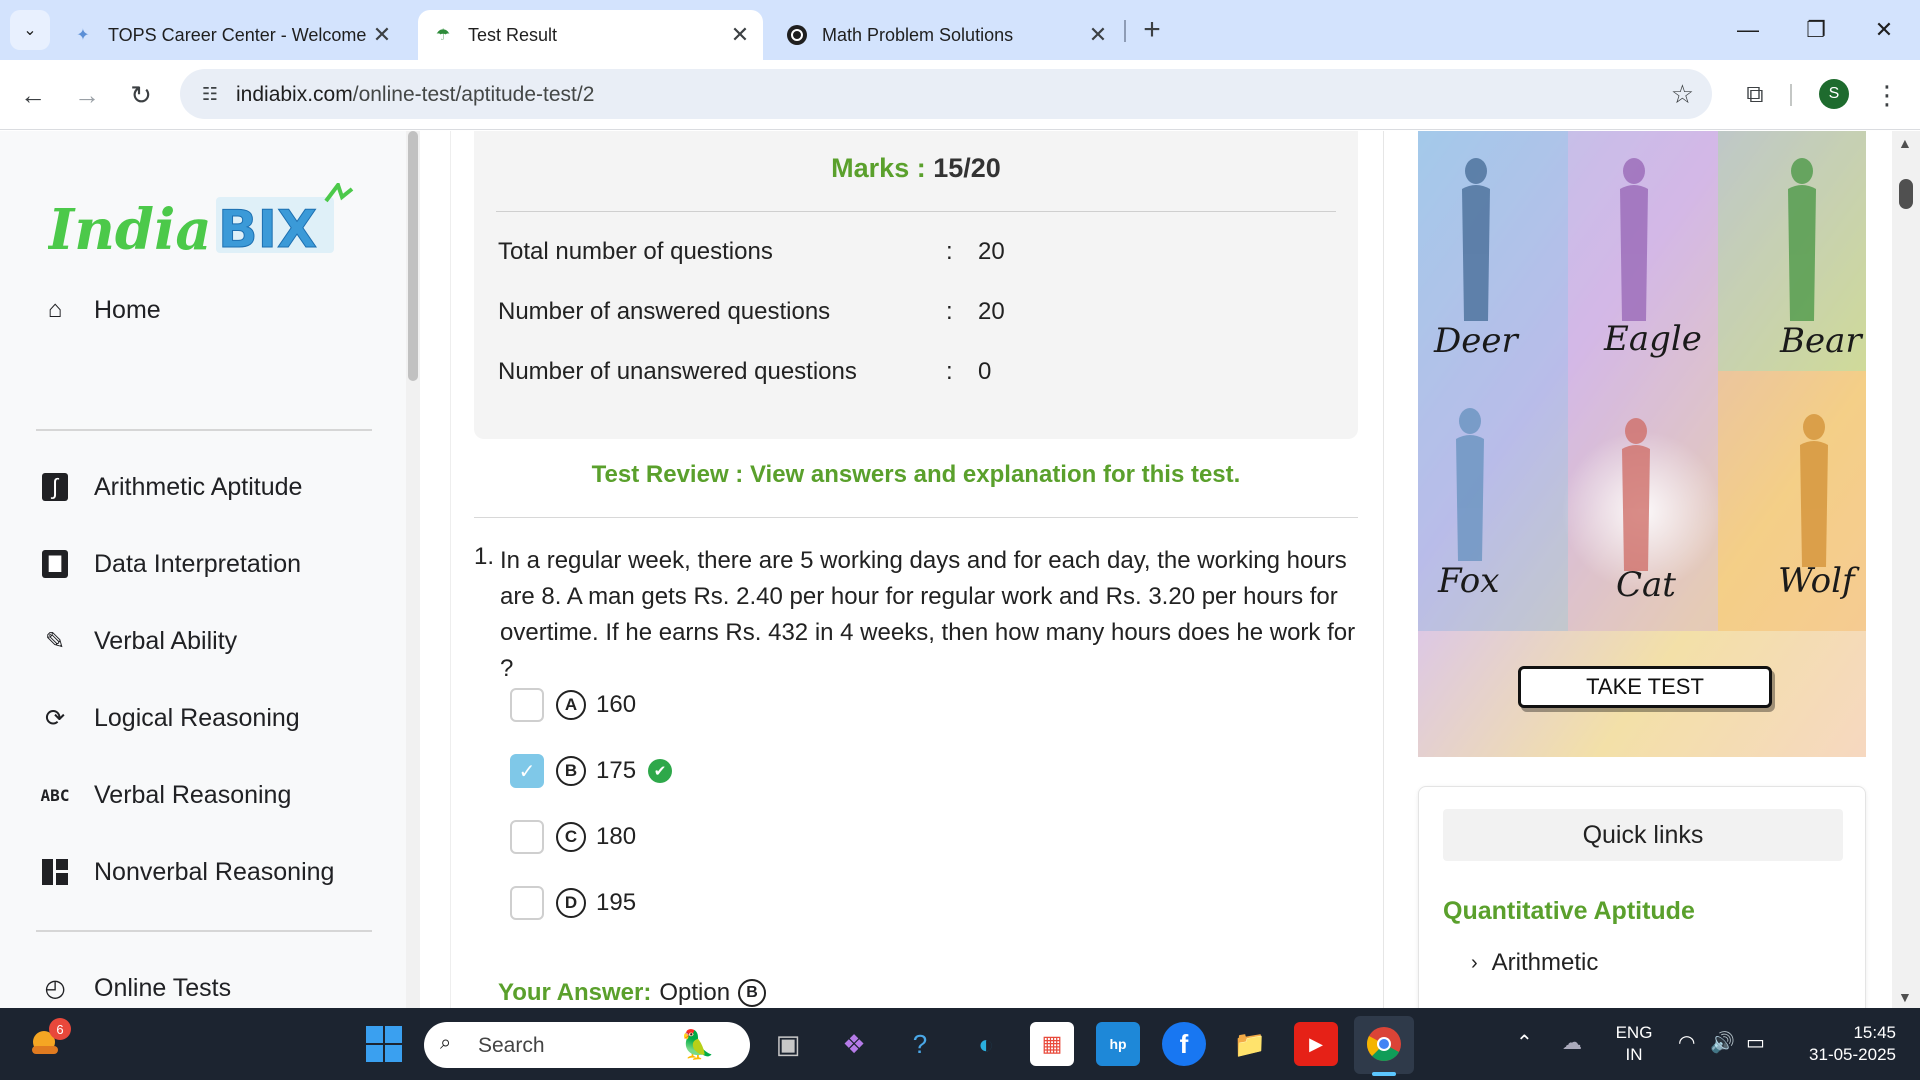 The height and width of the screenshot is (1080, 1920). Describe the element at coordinates (949, 251) in the screenshot. I see `stat-colon: :` at that location.